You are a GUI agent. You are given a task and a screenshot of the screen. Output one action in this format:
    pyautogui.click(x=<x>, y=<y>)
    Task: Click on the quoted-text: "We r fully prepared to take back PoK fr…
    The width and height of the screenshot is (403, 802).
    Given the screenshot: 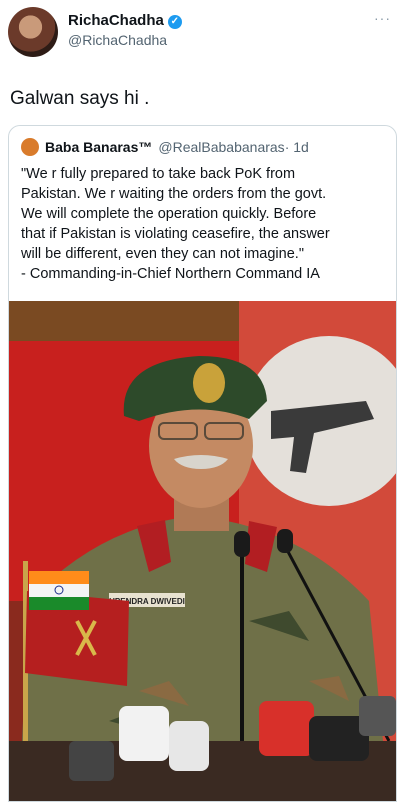 What is the action you would take?
    pyautogui.click(x=206, y=224)
    